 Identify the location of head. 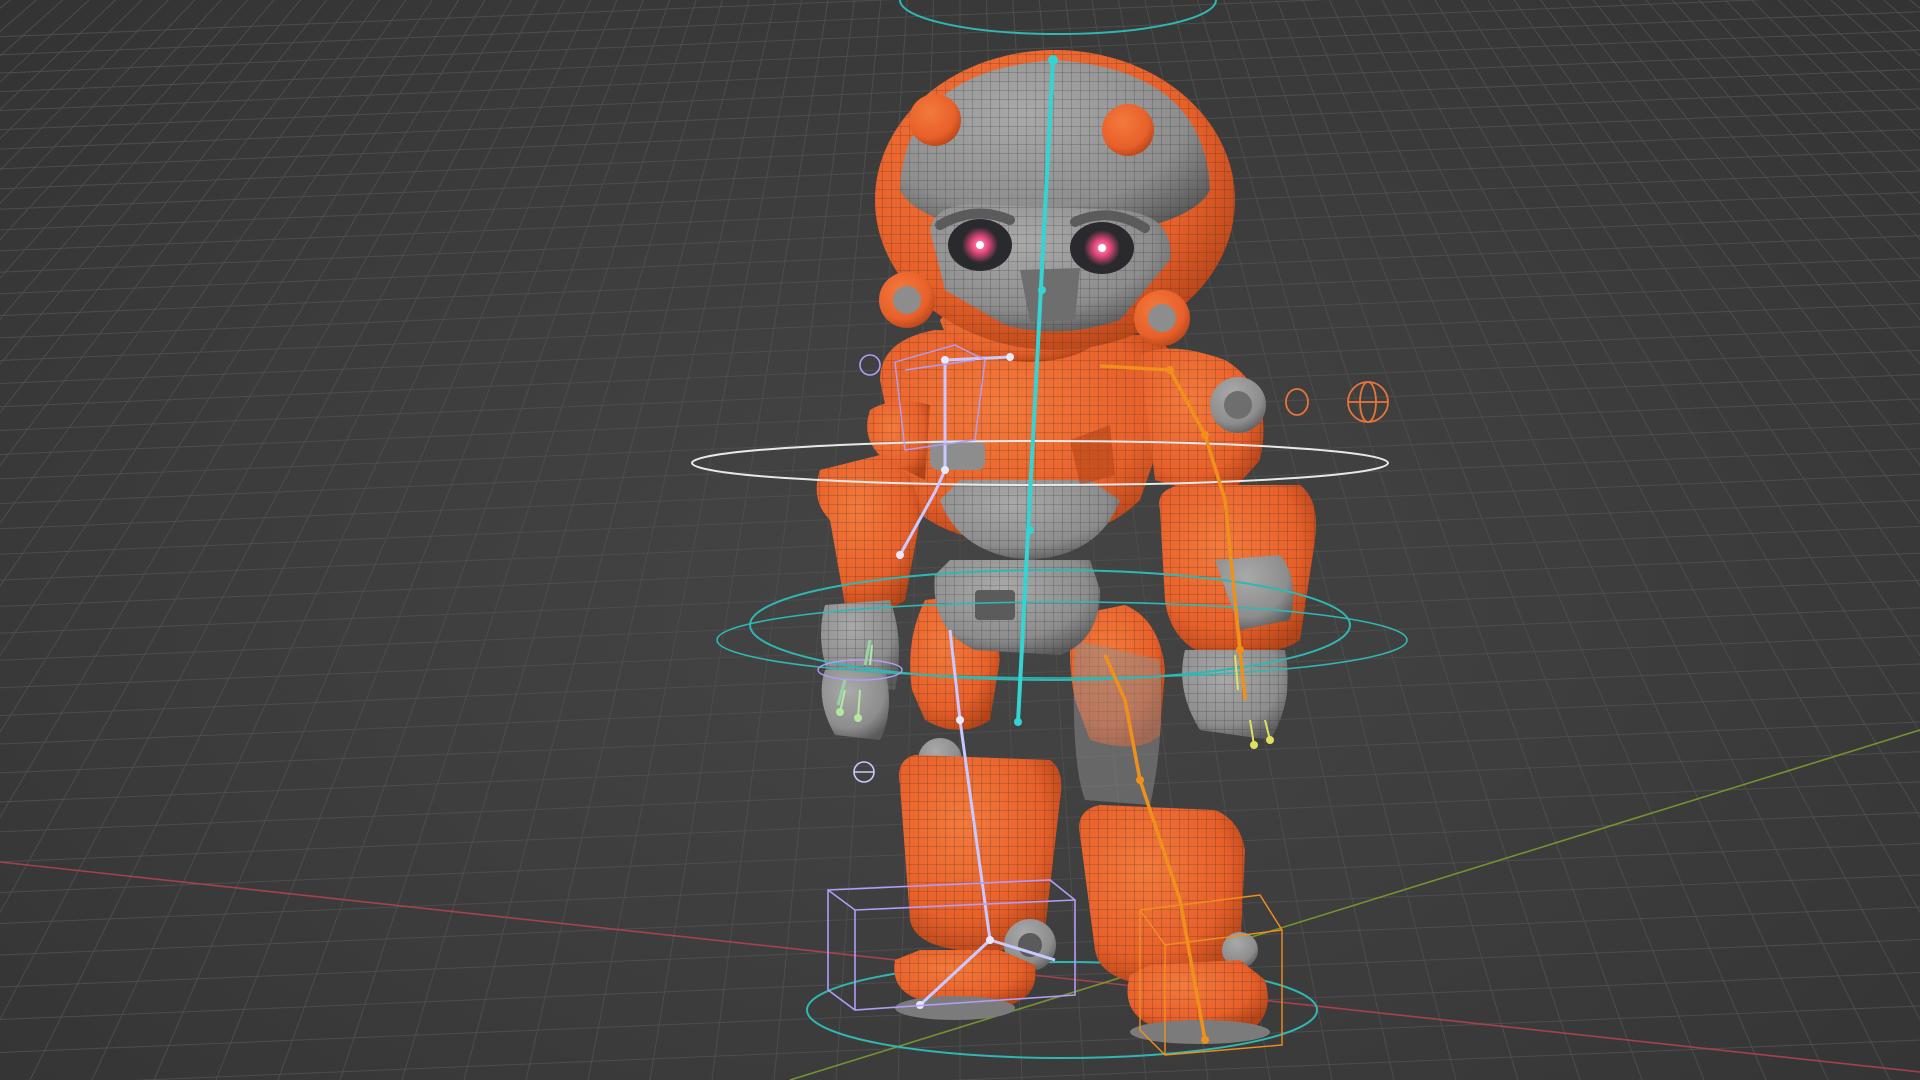
(1055, 200).